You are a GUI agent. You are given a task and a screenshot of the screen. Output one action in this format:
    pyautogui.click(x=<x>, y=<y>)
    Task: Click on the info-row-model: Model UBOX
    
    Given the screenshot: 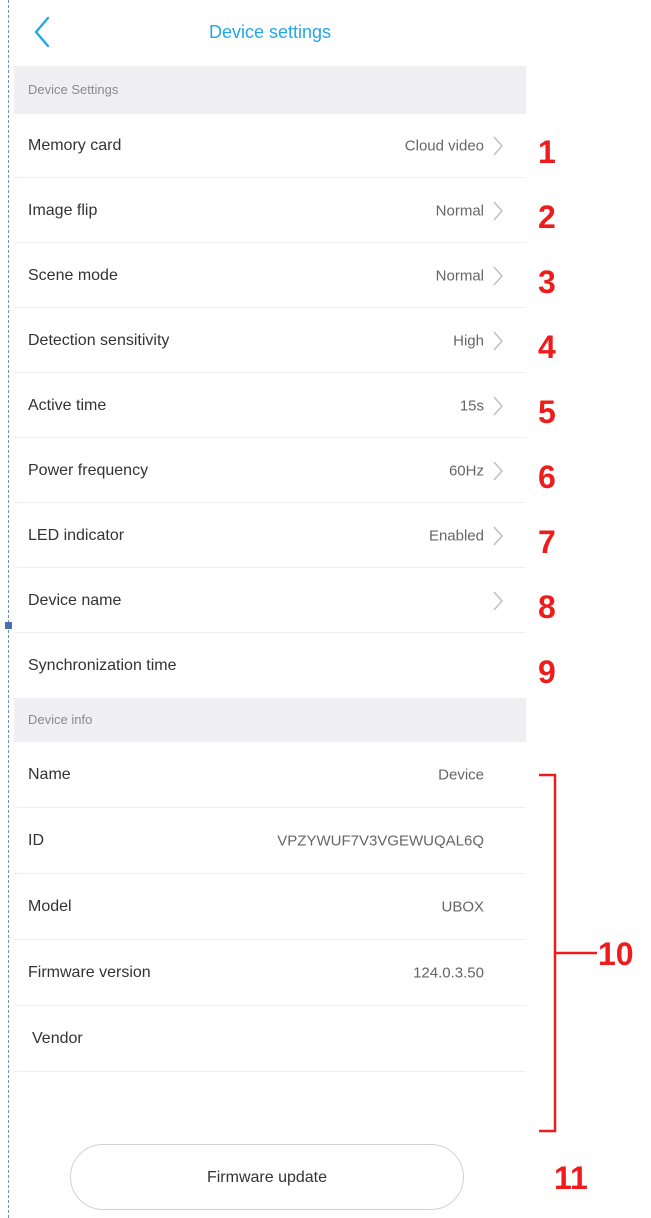 What is the action you would take?
    pyautogui.click(x=270, y=907)
    